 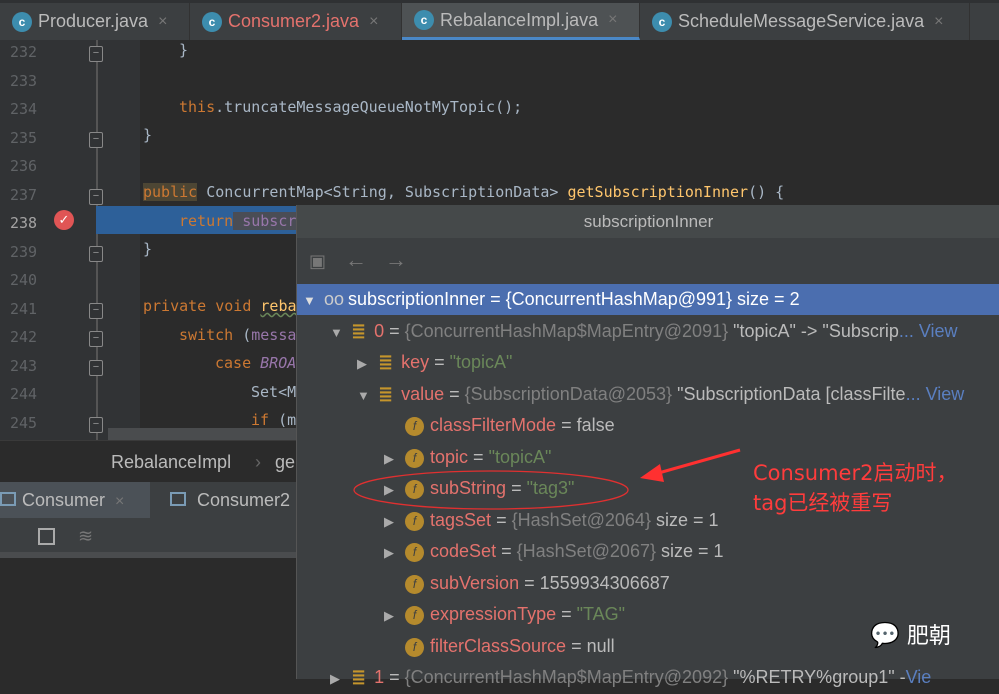 I want to click on highlight-ellipse, so click(x=491, y=490).